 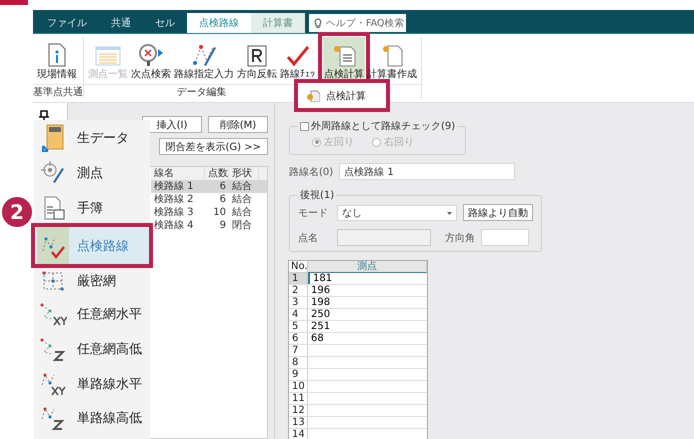 What do you see at coordinates (397, 212) in the screenshot?
I see `mode-dropdown: なし` at bounding box center [397, 212].